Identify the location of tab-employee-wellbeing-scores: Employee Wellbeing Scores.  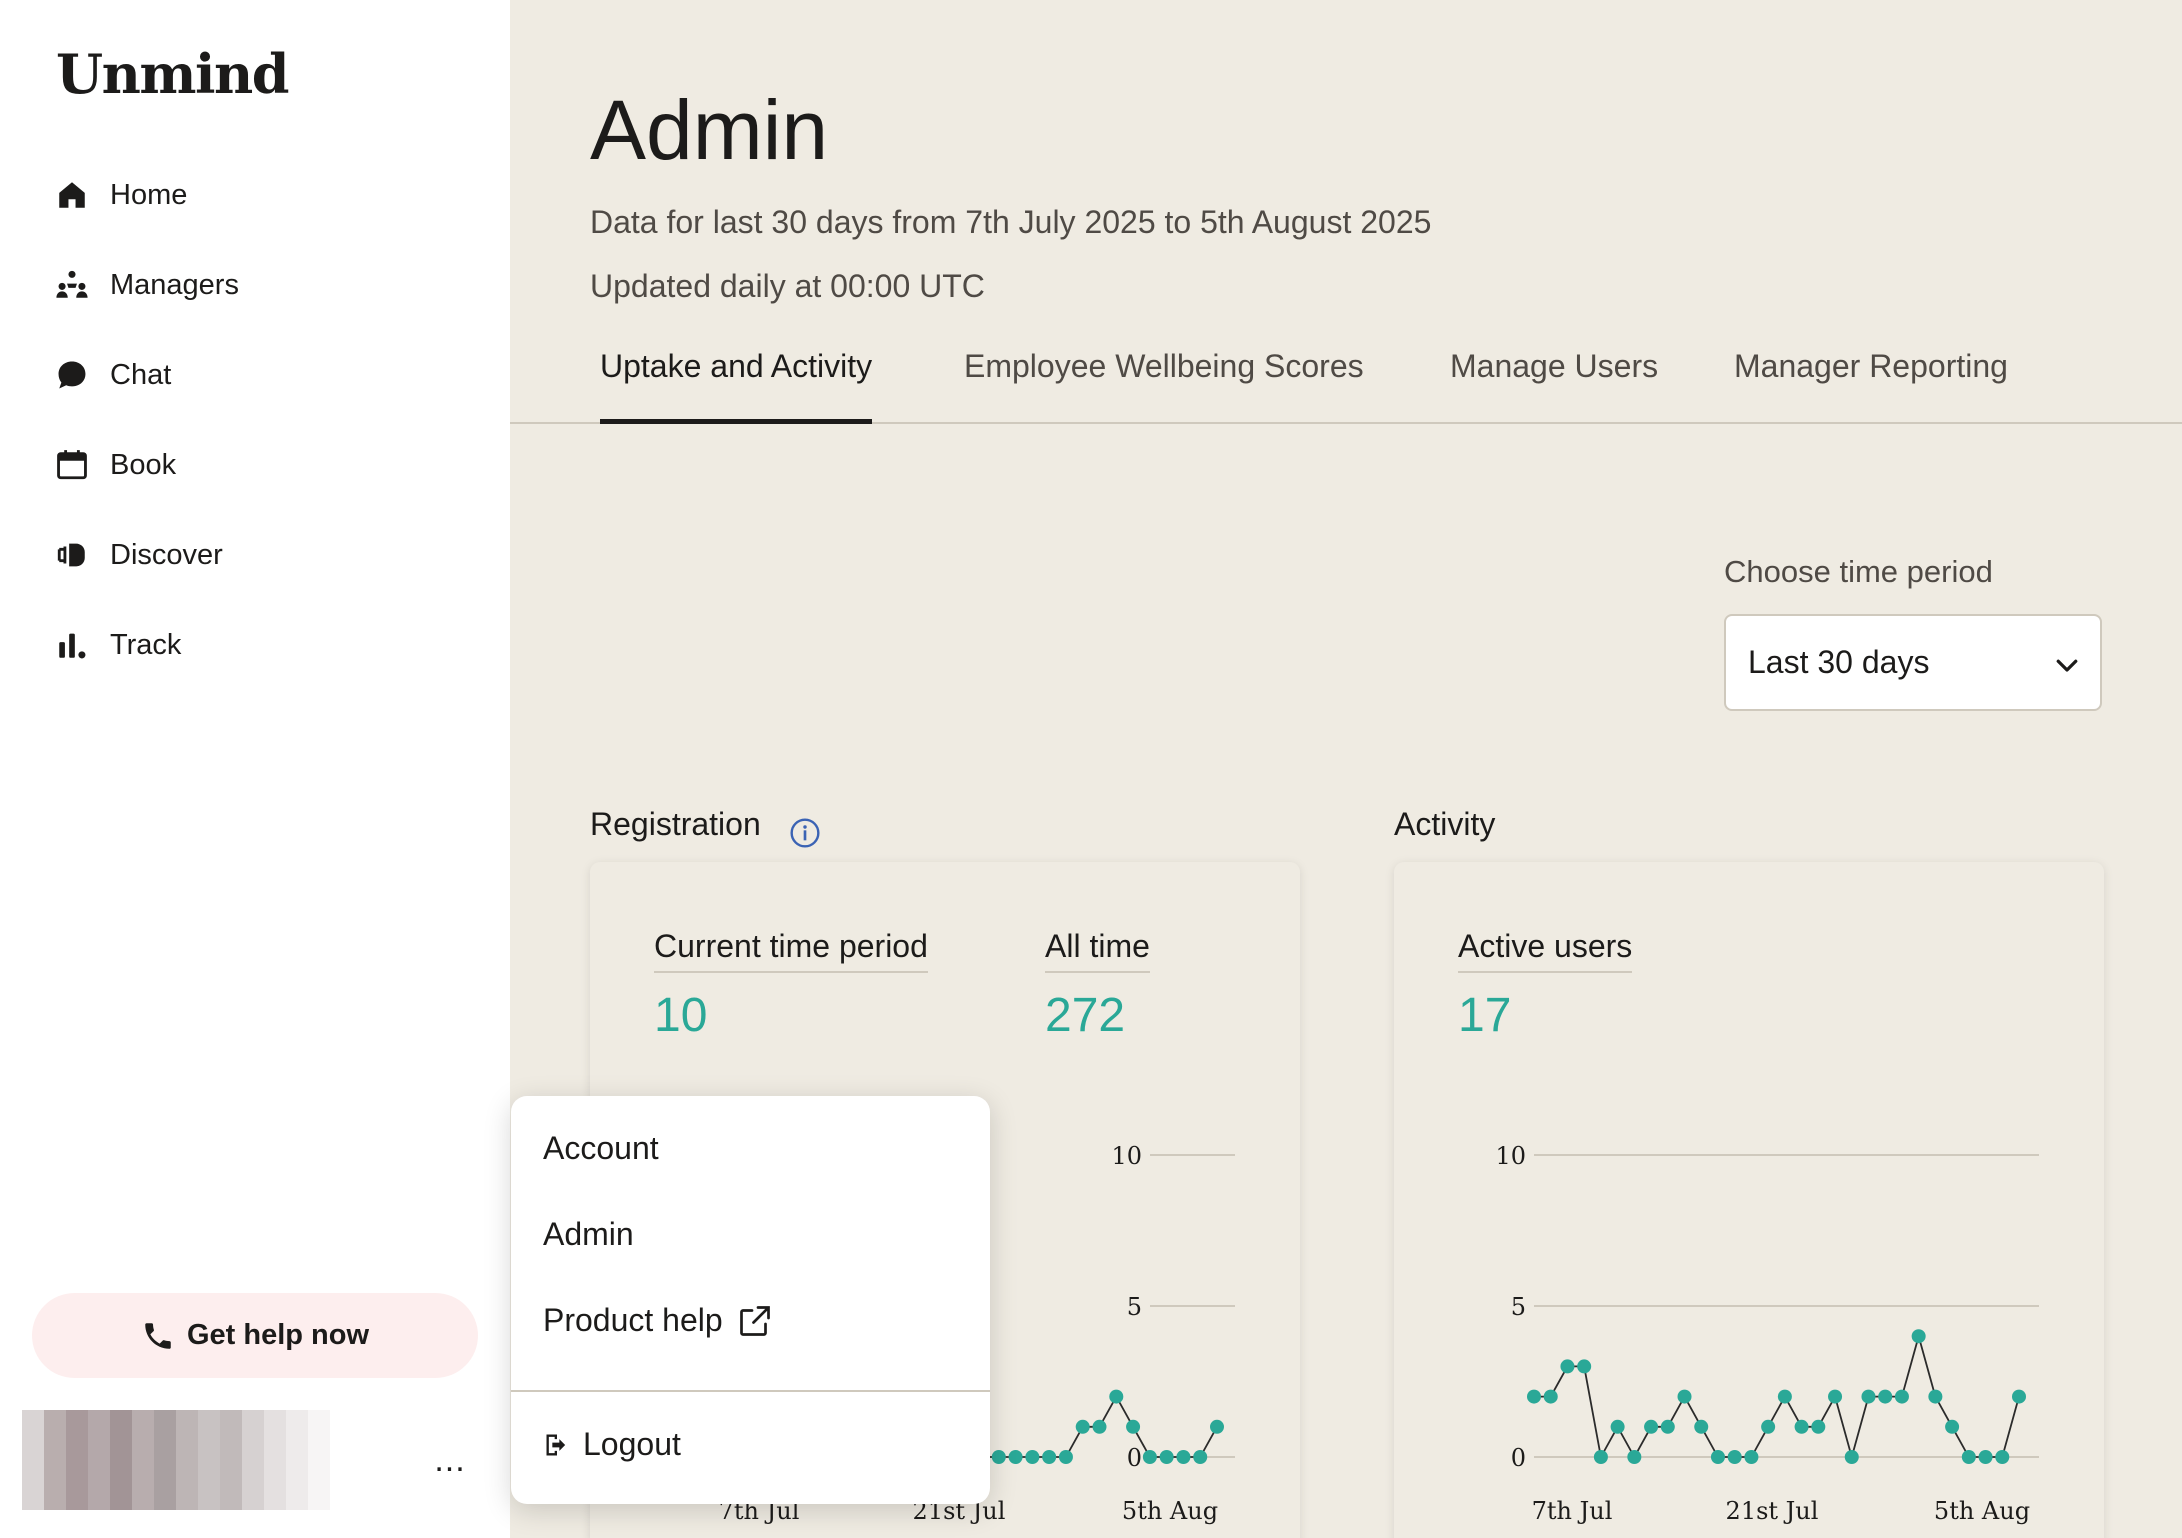
(1164, 382).